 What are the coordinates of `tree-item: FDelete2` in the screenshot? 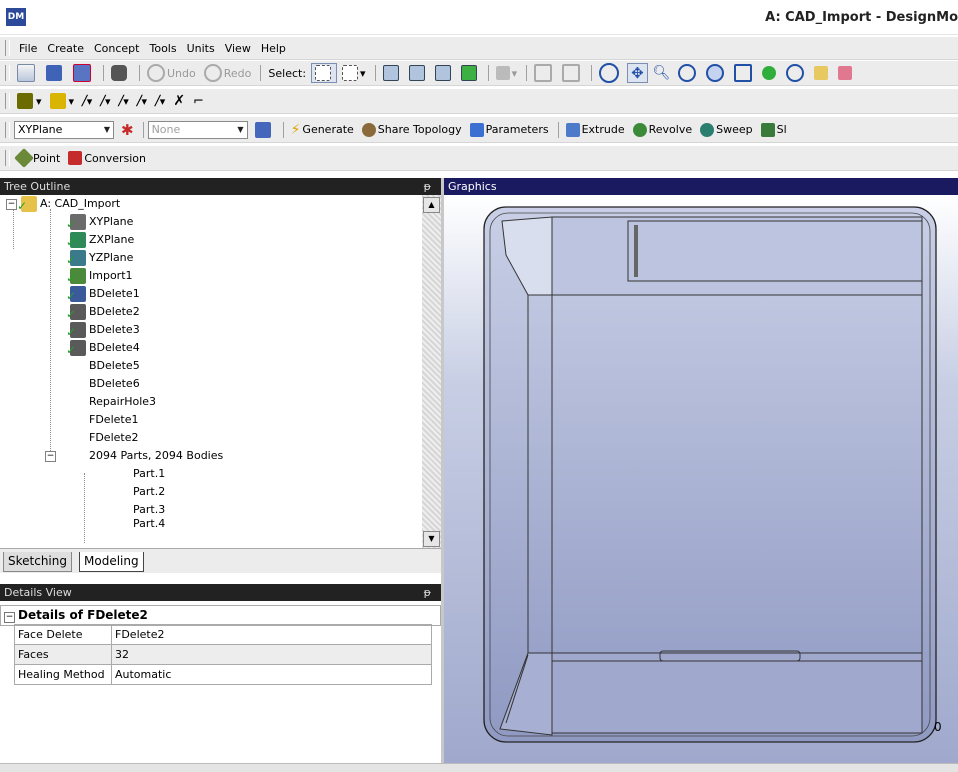 It's located at (113, 438).